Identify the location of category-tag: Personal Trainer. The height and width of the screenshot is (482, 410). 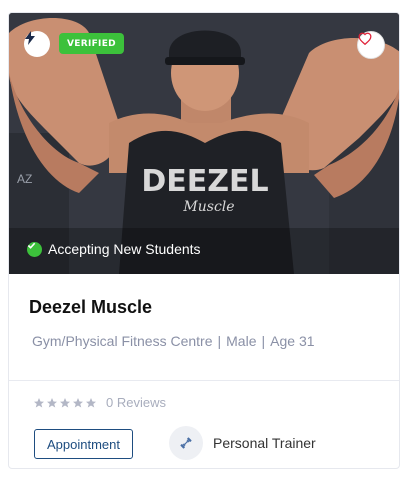
(242, 443).